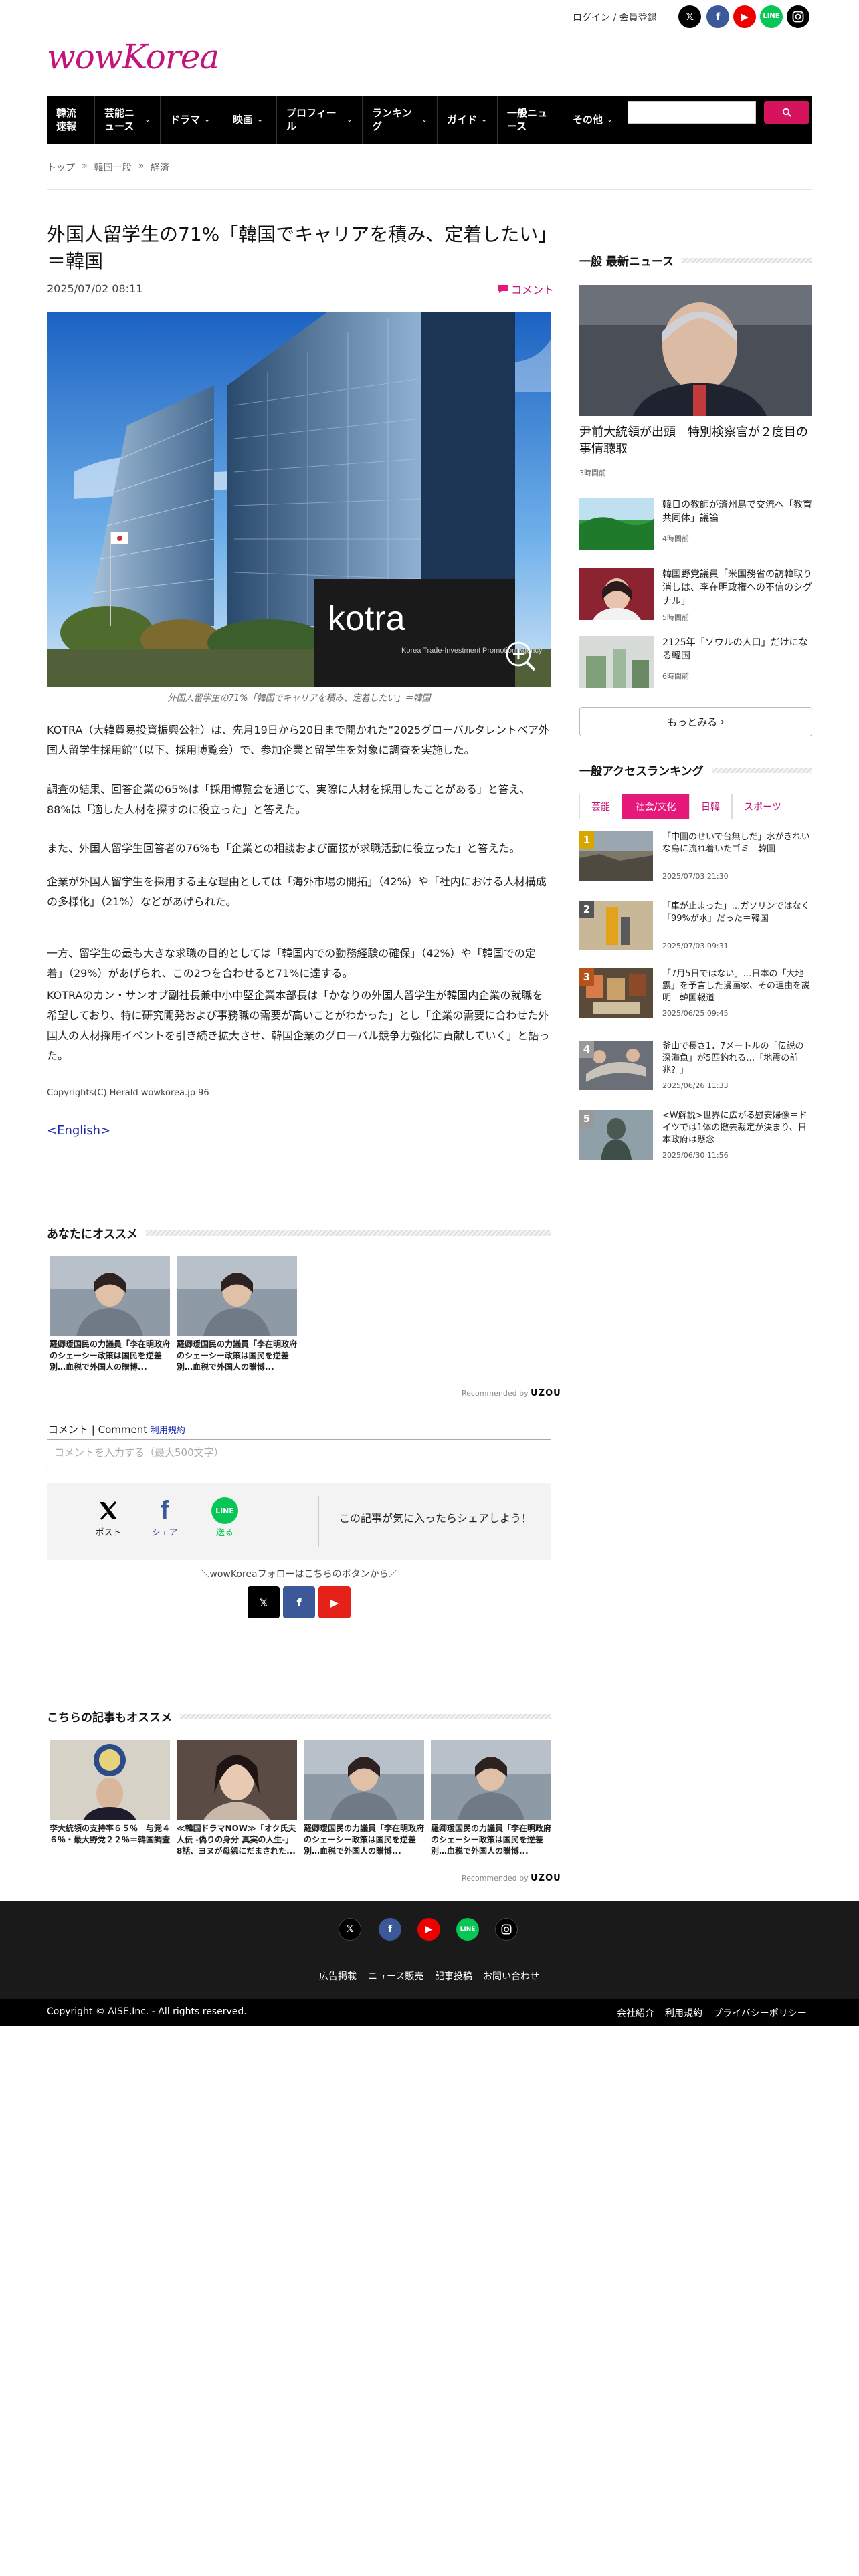 The width and height of the screenshot is (859, 2576). Describe the element at coordinates (595, 120) in the screenshot. I see `nav-item-other: その他 ⌄` at that location.